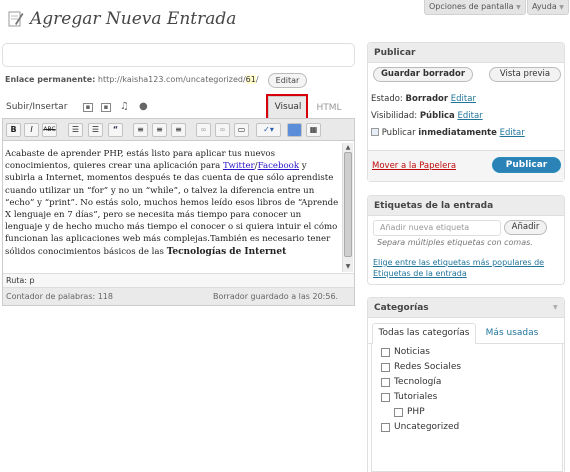  I want to click on link-icon: ∞, so click(203, 130).